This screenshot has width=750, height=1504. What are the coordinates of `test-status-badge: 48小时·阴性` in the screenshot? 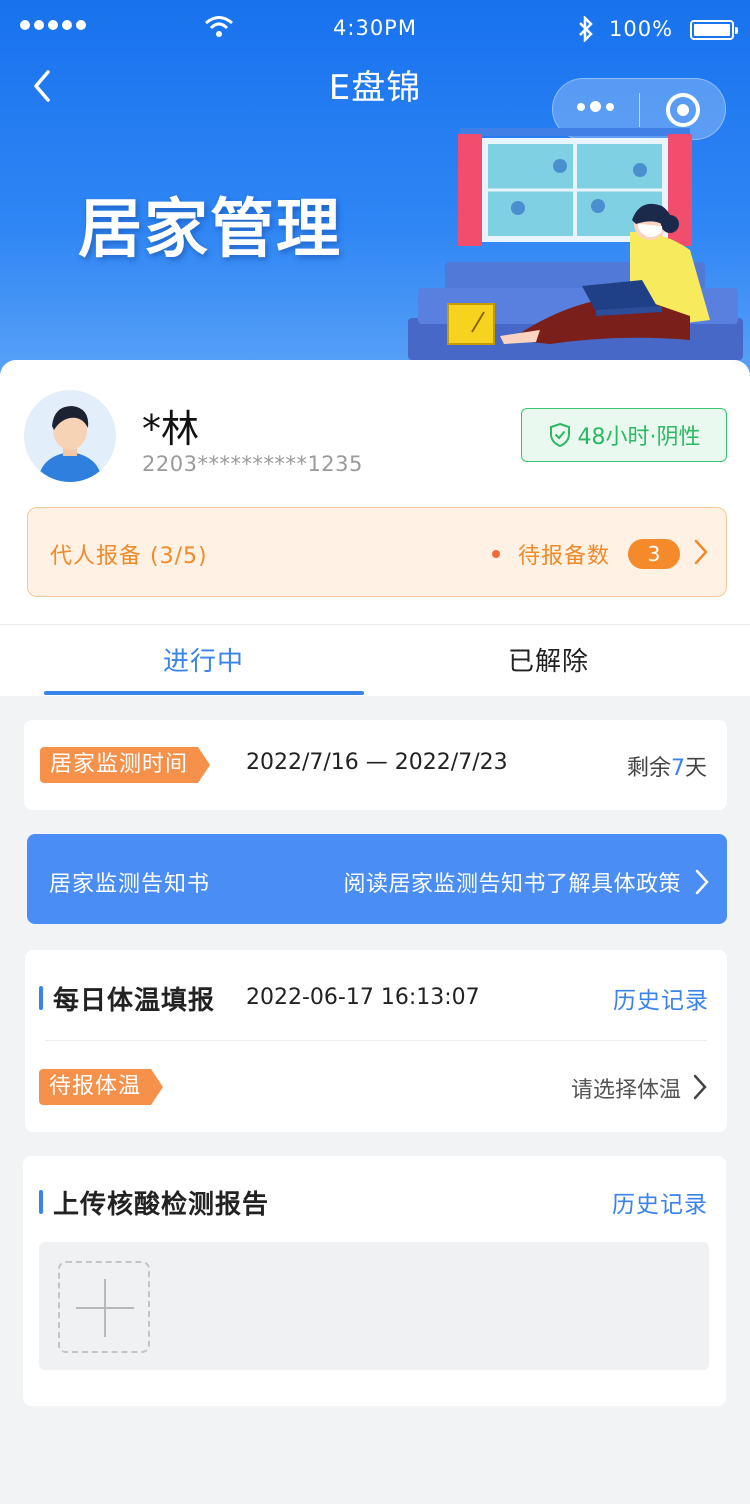 It's located at (624, 435).